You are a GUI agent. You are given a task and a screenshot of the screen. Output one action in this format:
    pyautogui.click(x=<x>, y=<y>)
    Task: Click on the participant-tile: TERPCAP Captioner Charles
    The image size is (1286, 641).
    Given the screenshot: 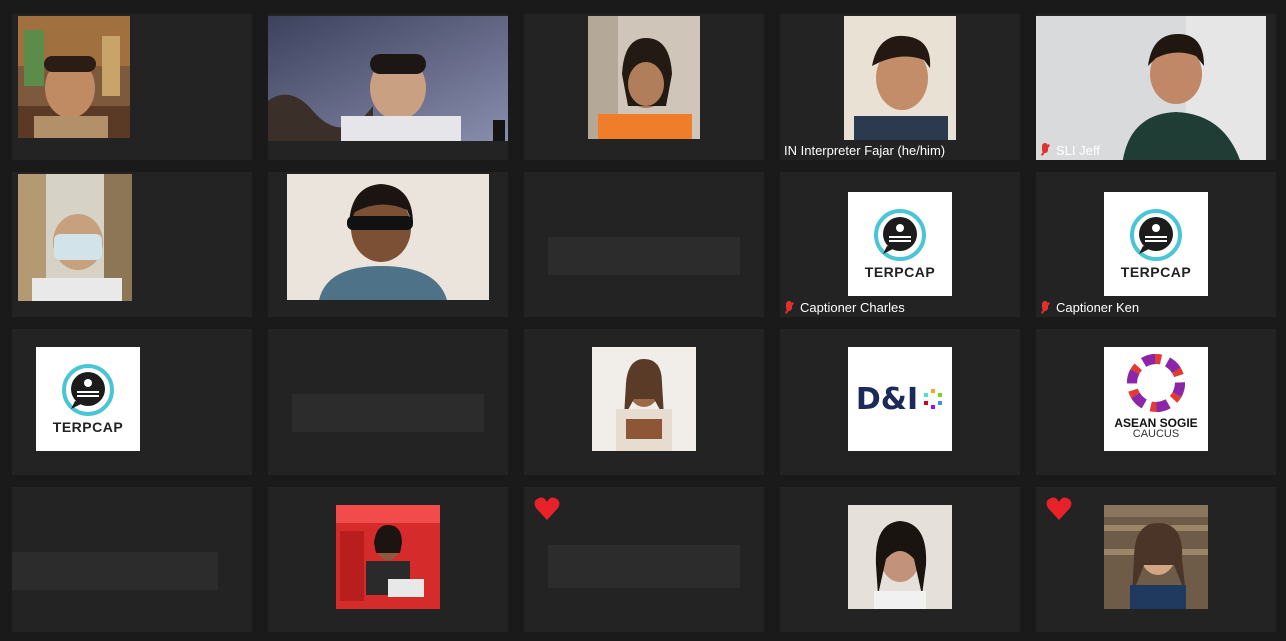 What is the action you would take?
    pyautogui.click(x=900, y=244)
    